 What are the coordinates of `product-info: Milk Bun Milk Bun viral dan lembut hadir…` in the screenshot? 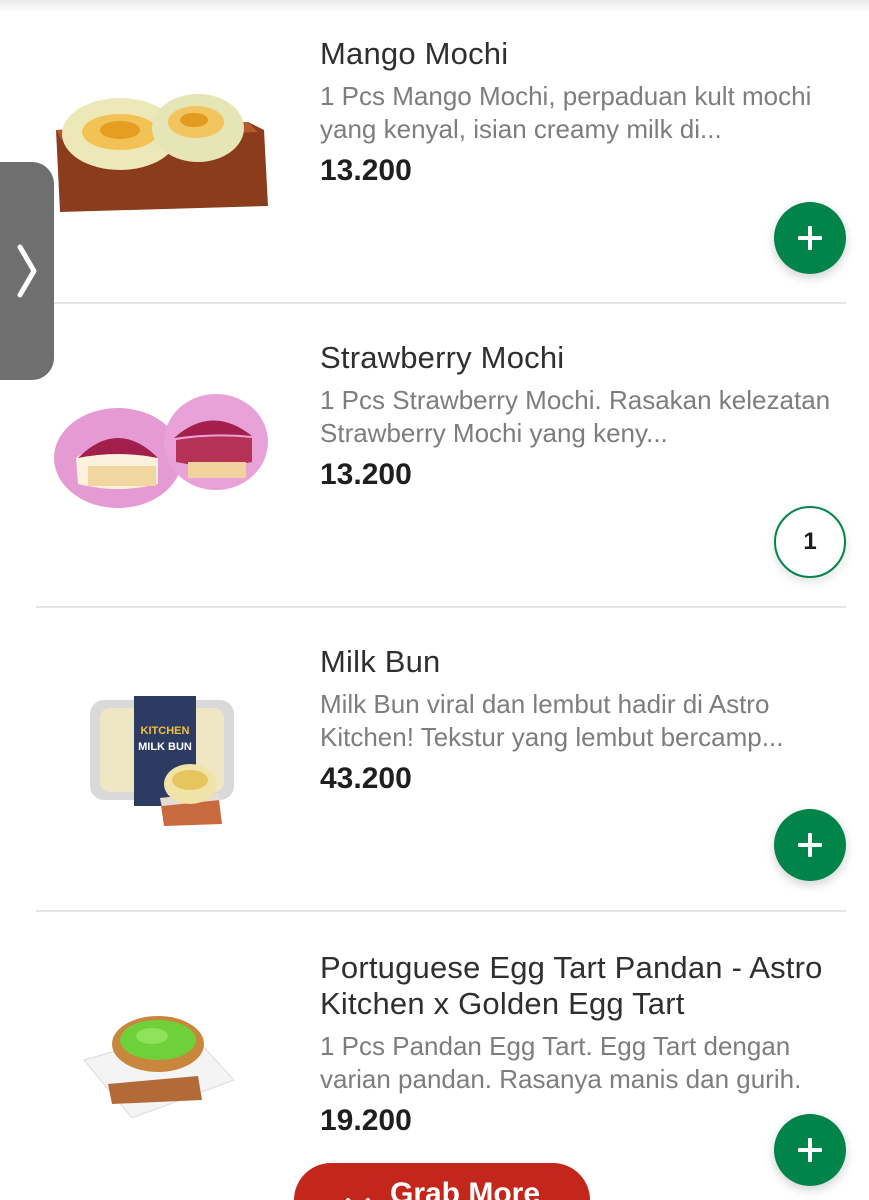 It's located at (581, 721).